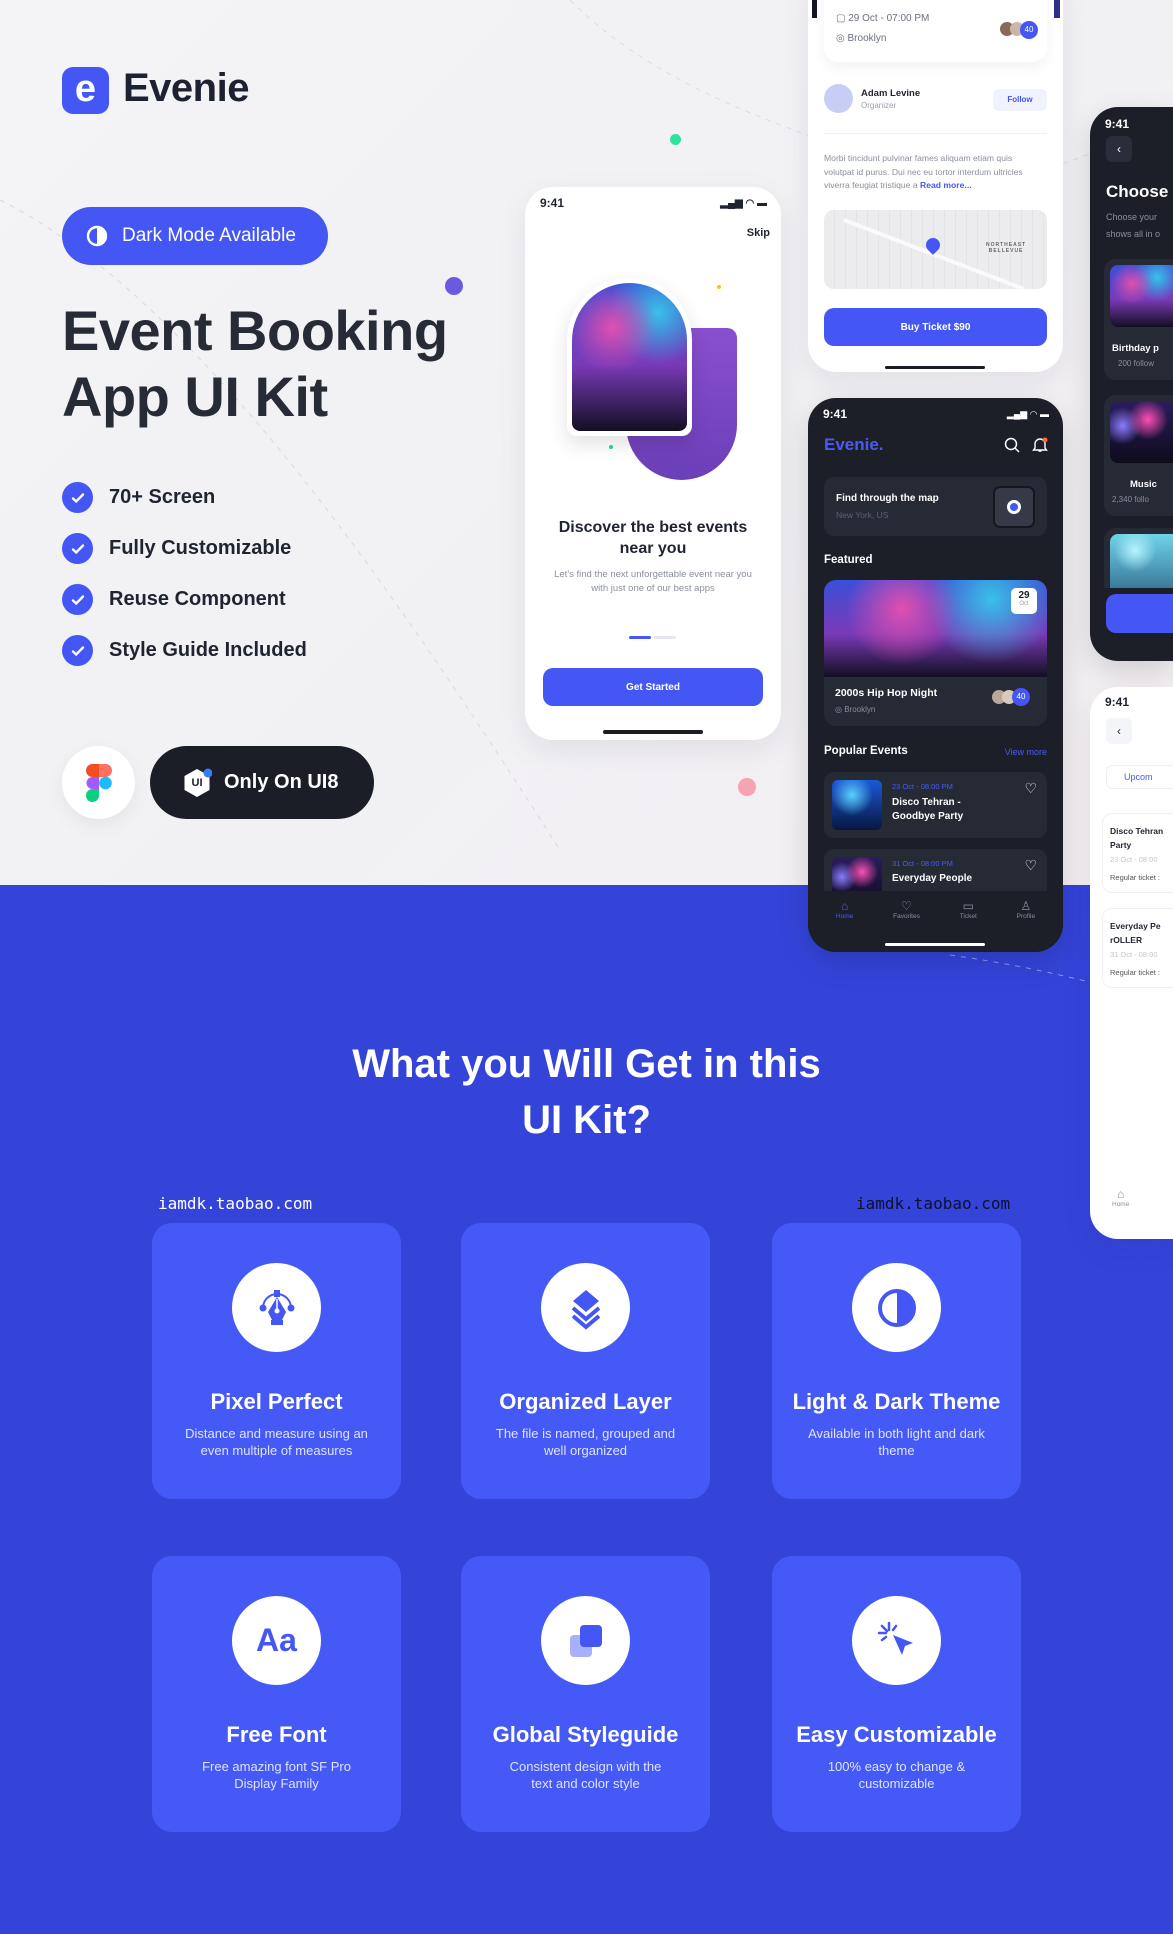 The height and width of the screenshot is (1934, 1173). What do you see at coordinates (838, 98) in the screenshot?
I see `organizer-avatar` at bounding box center [838, 98].